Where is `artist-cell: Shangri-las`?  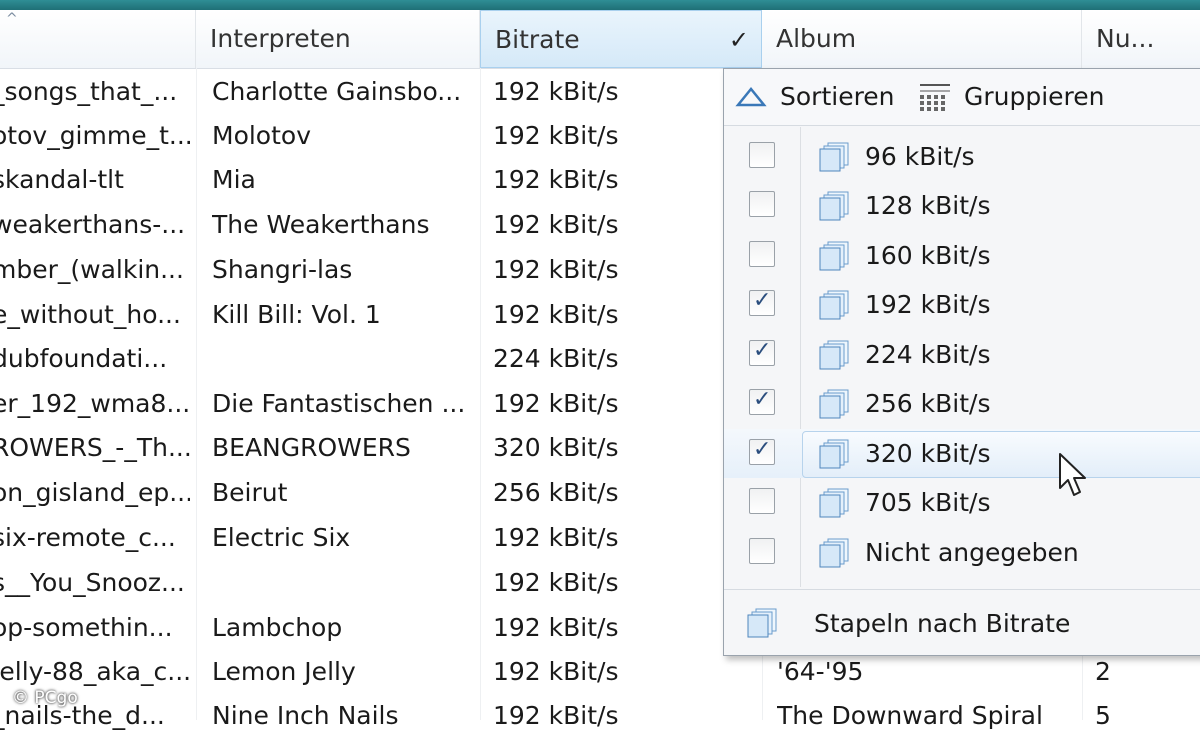
artist-cell: Shangri-las is located at coordinates (282, 269).